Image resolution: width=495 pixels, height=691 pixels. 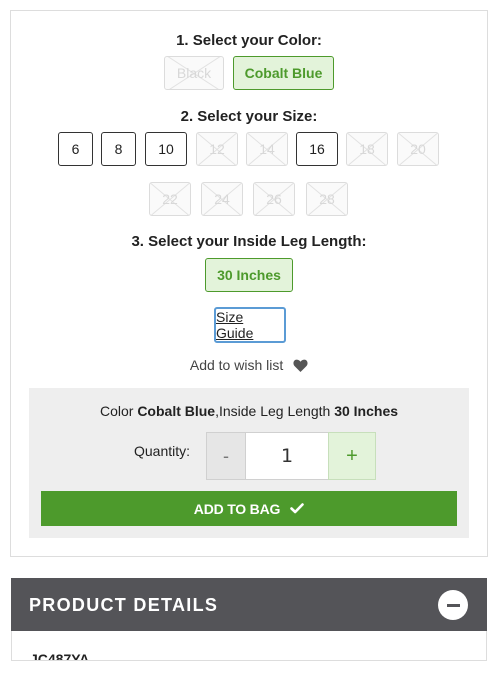 I want to click on product-code: JC487YA, so click(x=60, y=656).